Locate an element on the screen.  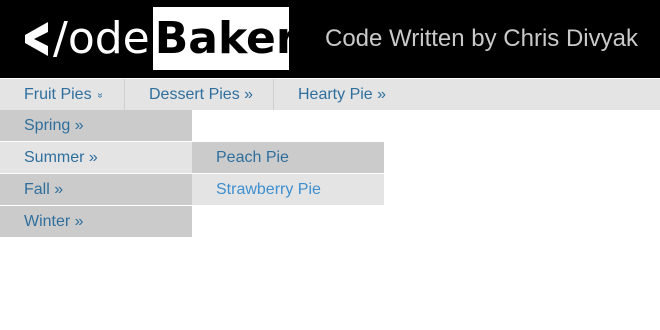
submenu-item-winter: Winter » is located at coordinates (96, 221).